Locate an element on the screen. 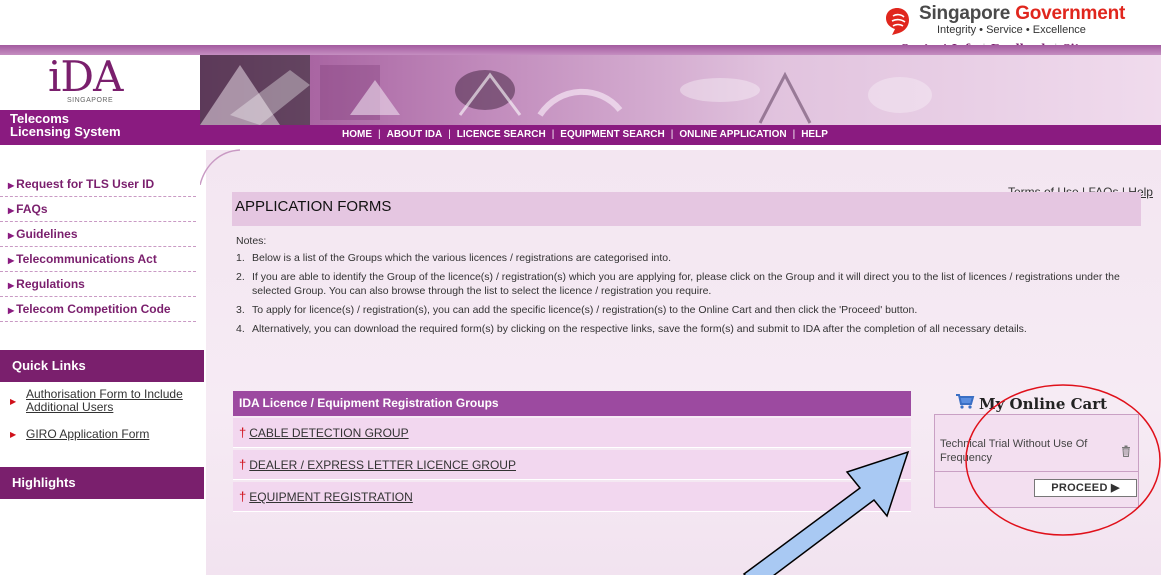  nav-home: HOME is located at coordinates (357, 134).